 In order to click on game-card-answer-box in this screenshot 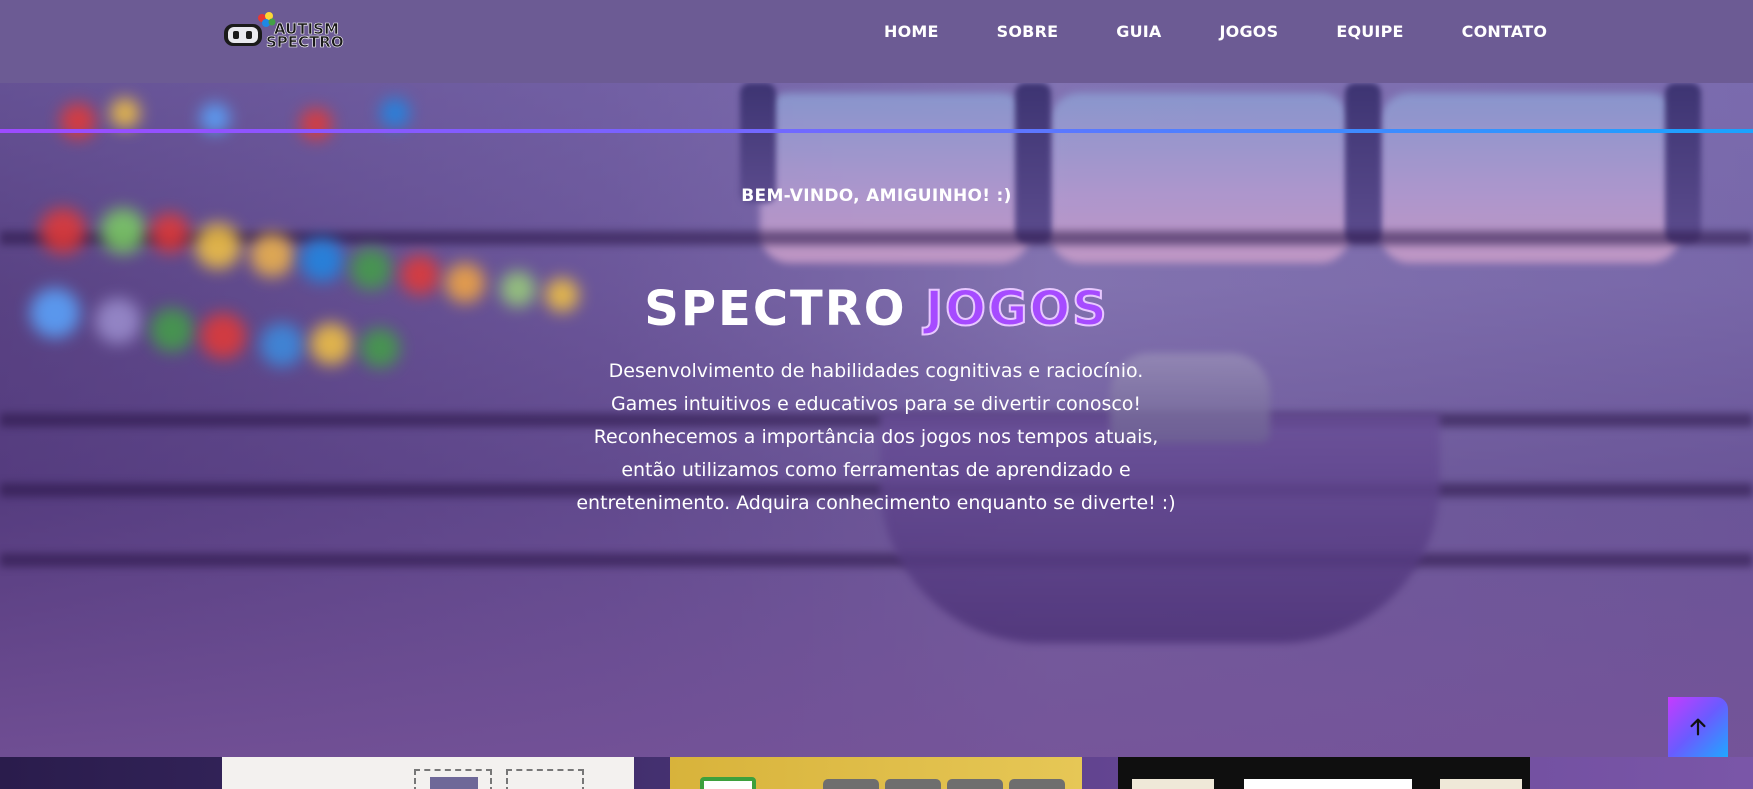, I will do `click(728, 783)`.